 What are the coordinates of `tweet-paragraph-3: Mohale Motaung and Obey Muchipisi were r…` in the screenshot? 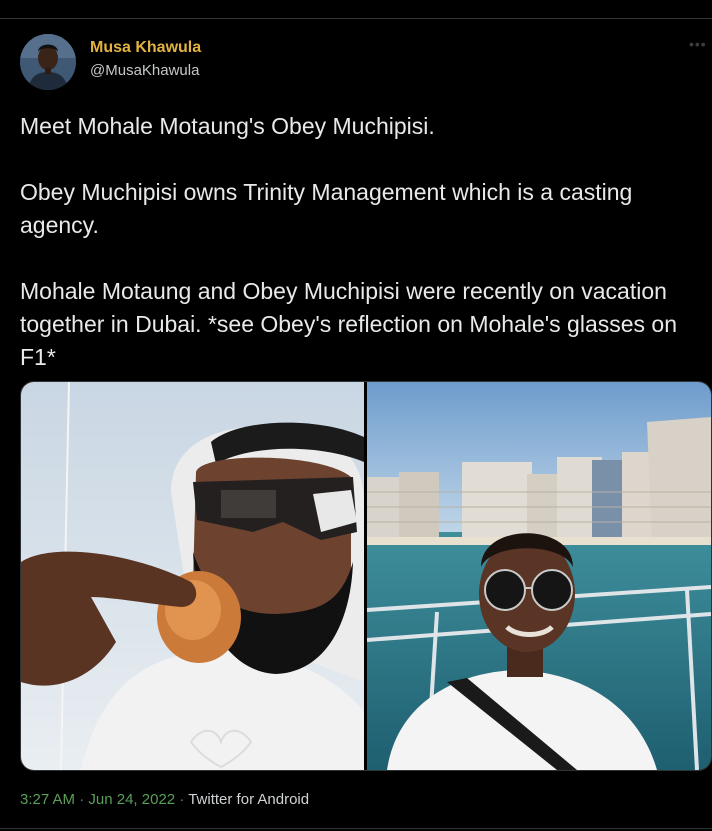 It's located at (348, 324).